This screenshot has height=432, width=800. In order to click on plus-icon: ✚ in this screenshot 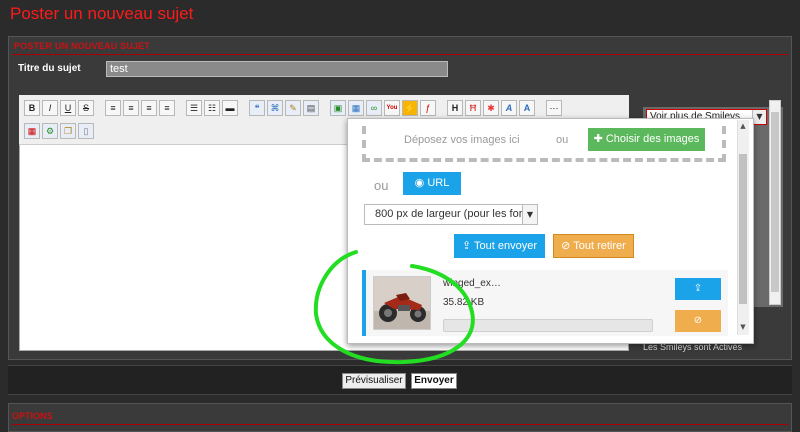, I will do `click(599, 139)`.